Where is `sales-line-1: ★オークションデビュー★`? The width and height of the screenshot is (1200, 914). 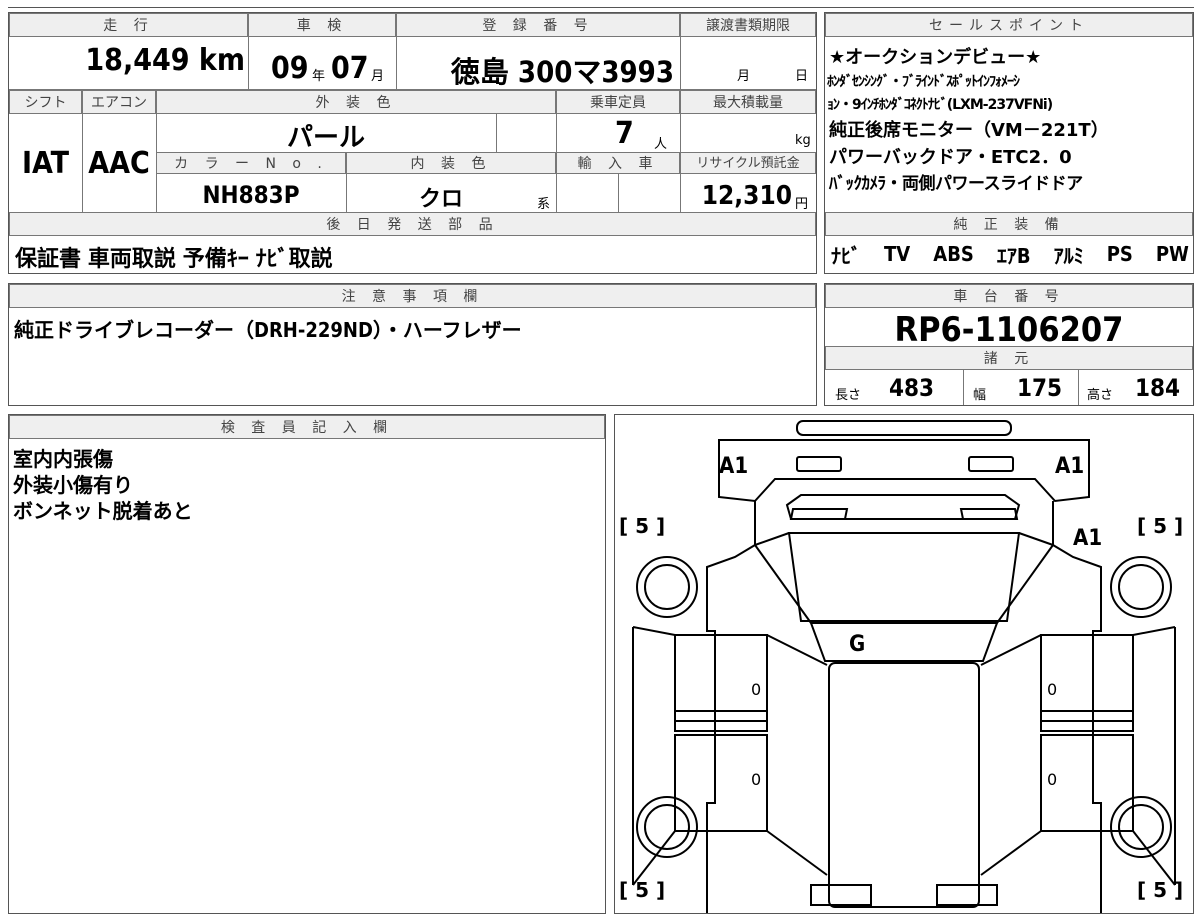 sales-line-1: ★オークションデビュー★ is located at coordinates (935, 57).